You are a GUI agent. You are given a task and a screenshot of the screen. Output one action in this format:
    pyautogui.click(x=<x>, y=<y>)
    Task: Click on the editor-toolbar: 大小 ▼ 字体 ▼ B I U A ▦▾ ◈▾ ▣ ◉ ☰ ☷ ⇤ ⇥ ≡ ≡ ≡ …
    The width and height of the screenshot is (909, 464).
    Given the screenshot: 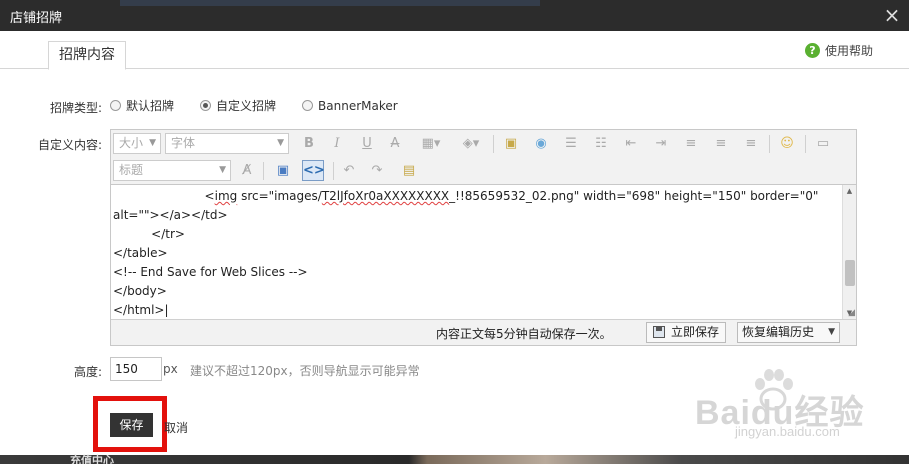 What is the action you would take?
    pyautogui.click(x=483, y=157)
    